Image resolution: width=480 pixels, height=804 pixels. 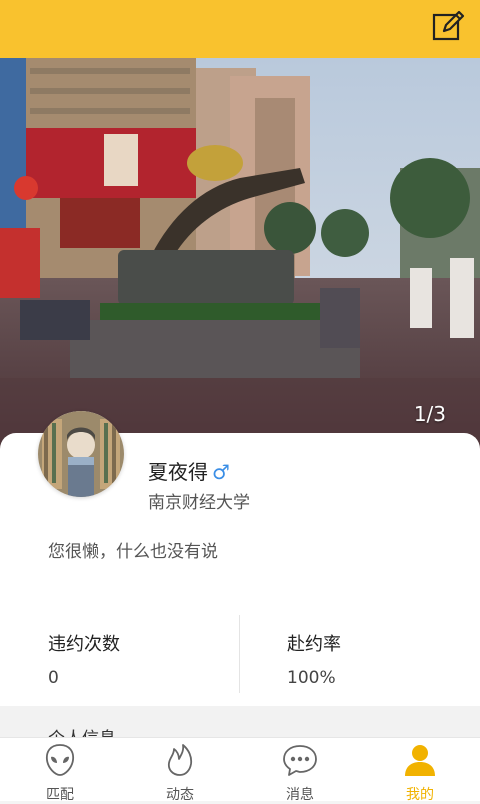 I want to click on gender-male-icon: ♂, so click(x=221, y=472).